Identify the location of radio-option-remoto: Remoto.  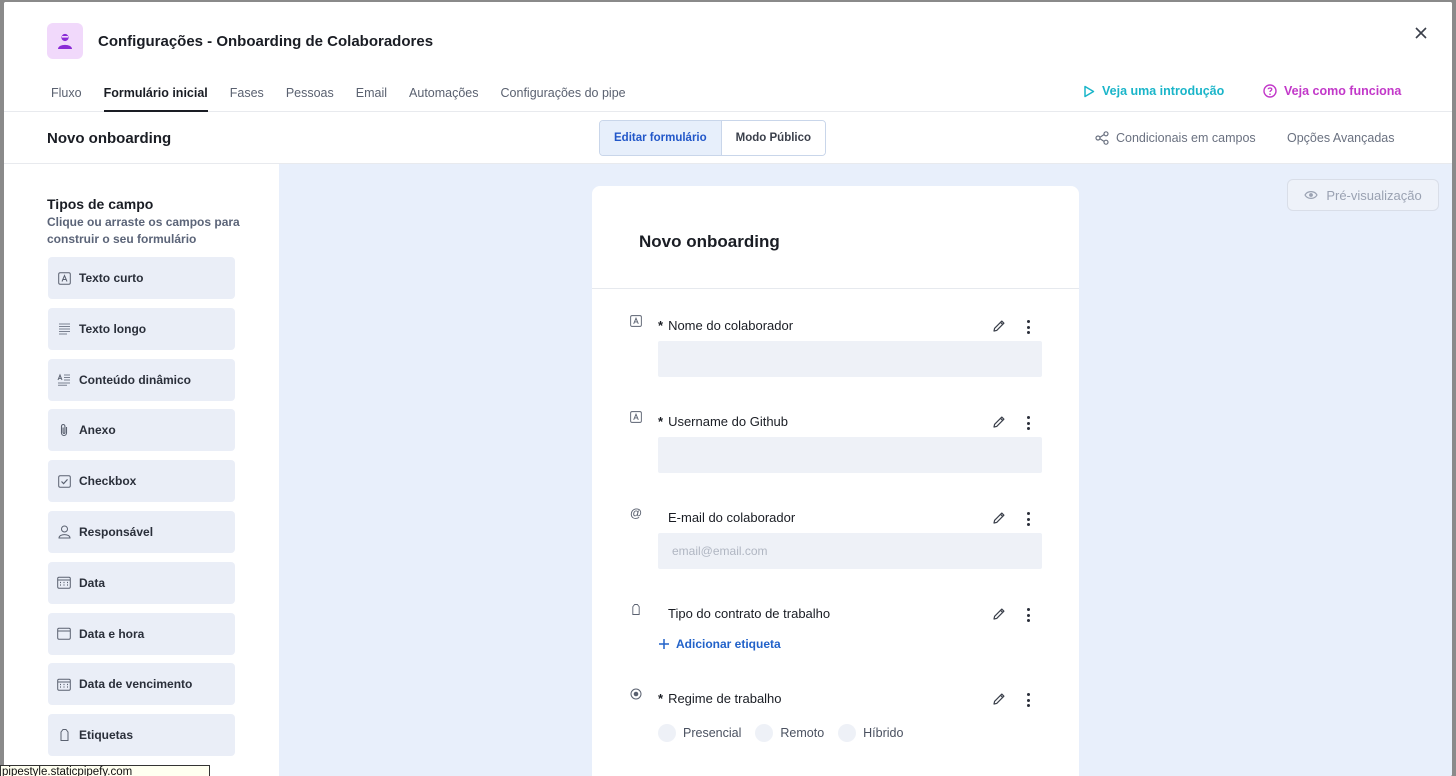
(789, 733).